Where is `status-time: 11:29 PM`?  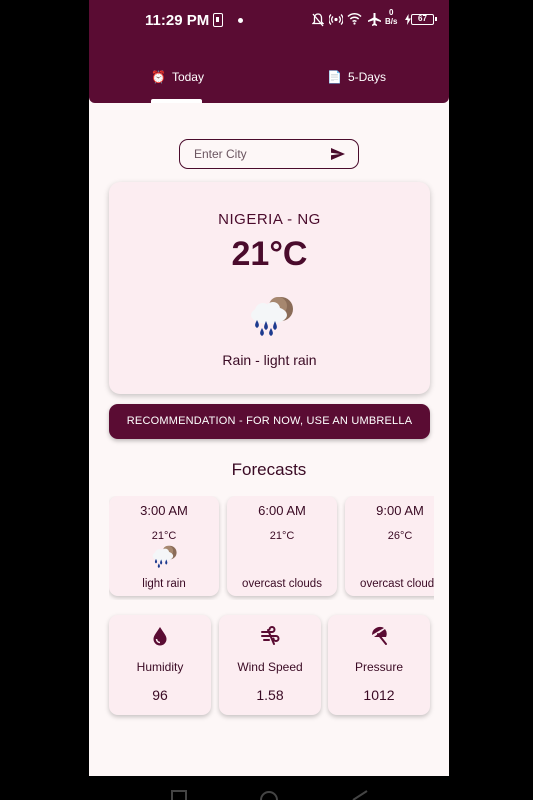 status-time: 11:29 PM is located at coordinates (177, 20).